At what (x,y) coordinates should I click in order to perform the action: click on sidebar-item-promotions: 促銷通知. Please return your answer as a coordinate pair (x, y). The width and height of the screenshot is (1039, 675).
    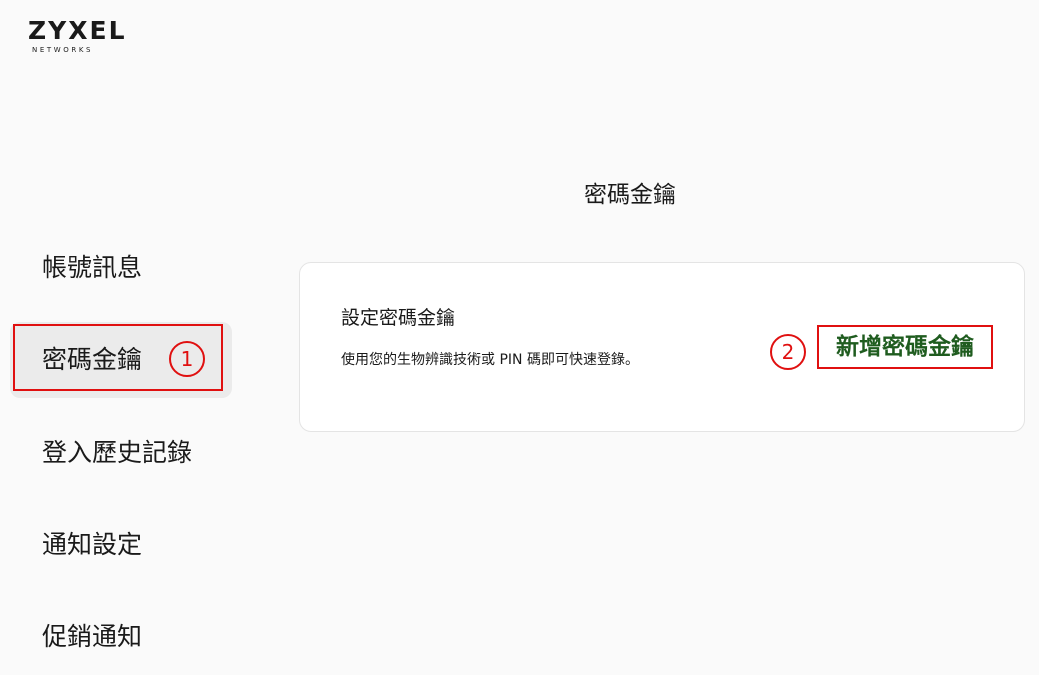
    Looking at the image, I should click on (121, 637).